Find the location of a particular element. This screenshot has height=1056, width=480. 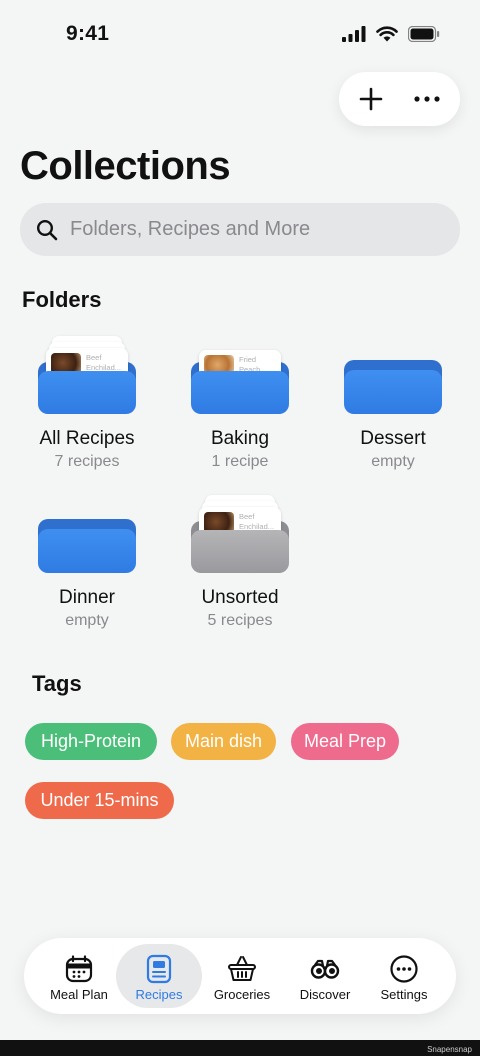

tab-settings: Settings is located at coordinates (404, 976).